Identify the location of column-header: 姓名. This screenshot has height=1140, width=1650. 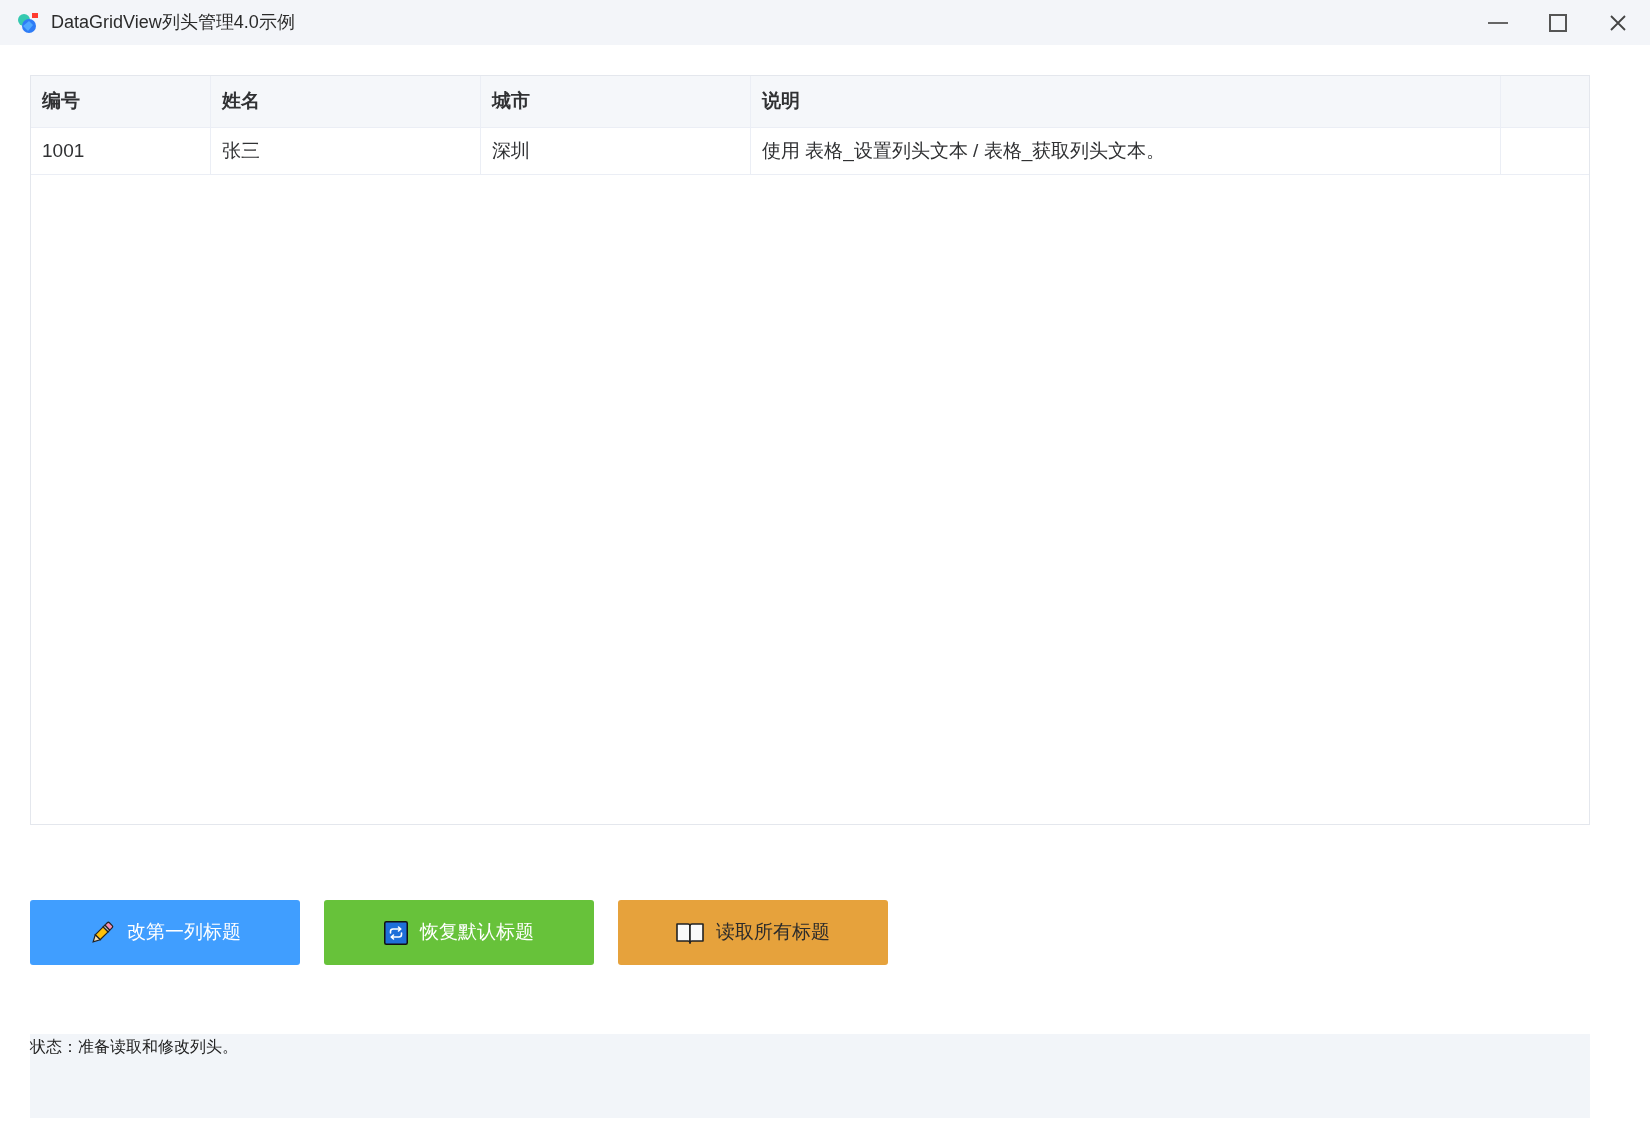
(346, 101).